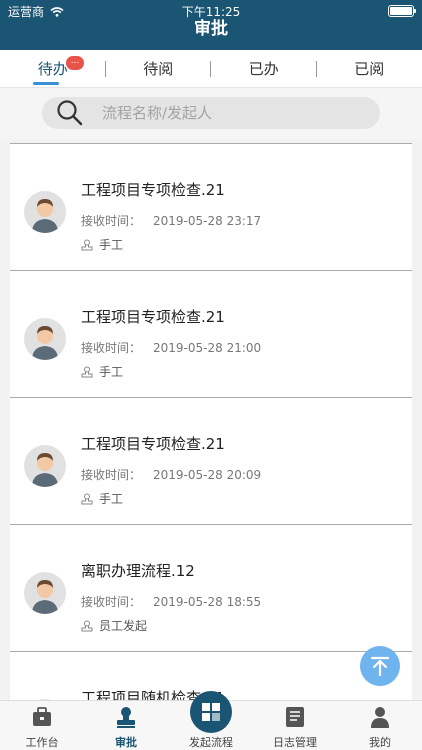 This screenshot has height=750, width=422. I want to click on item-type: 员工发起, so click(114, 625).